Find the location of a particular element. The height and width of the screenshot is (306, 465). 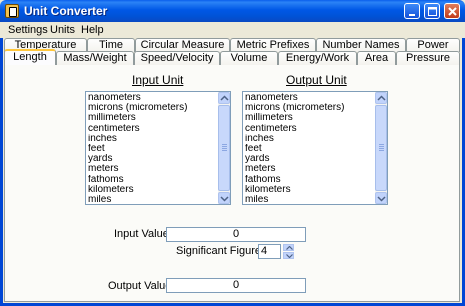

close-icon is located at coordinates (452, 11).